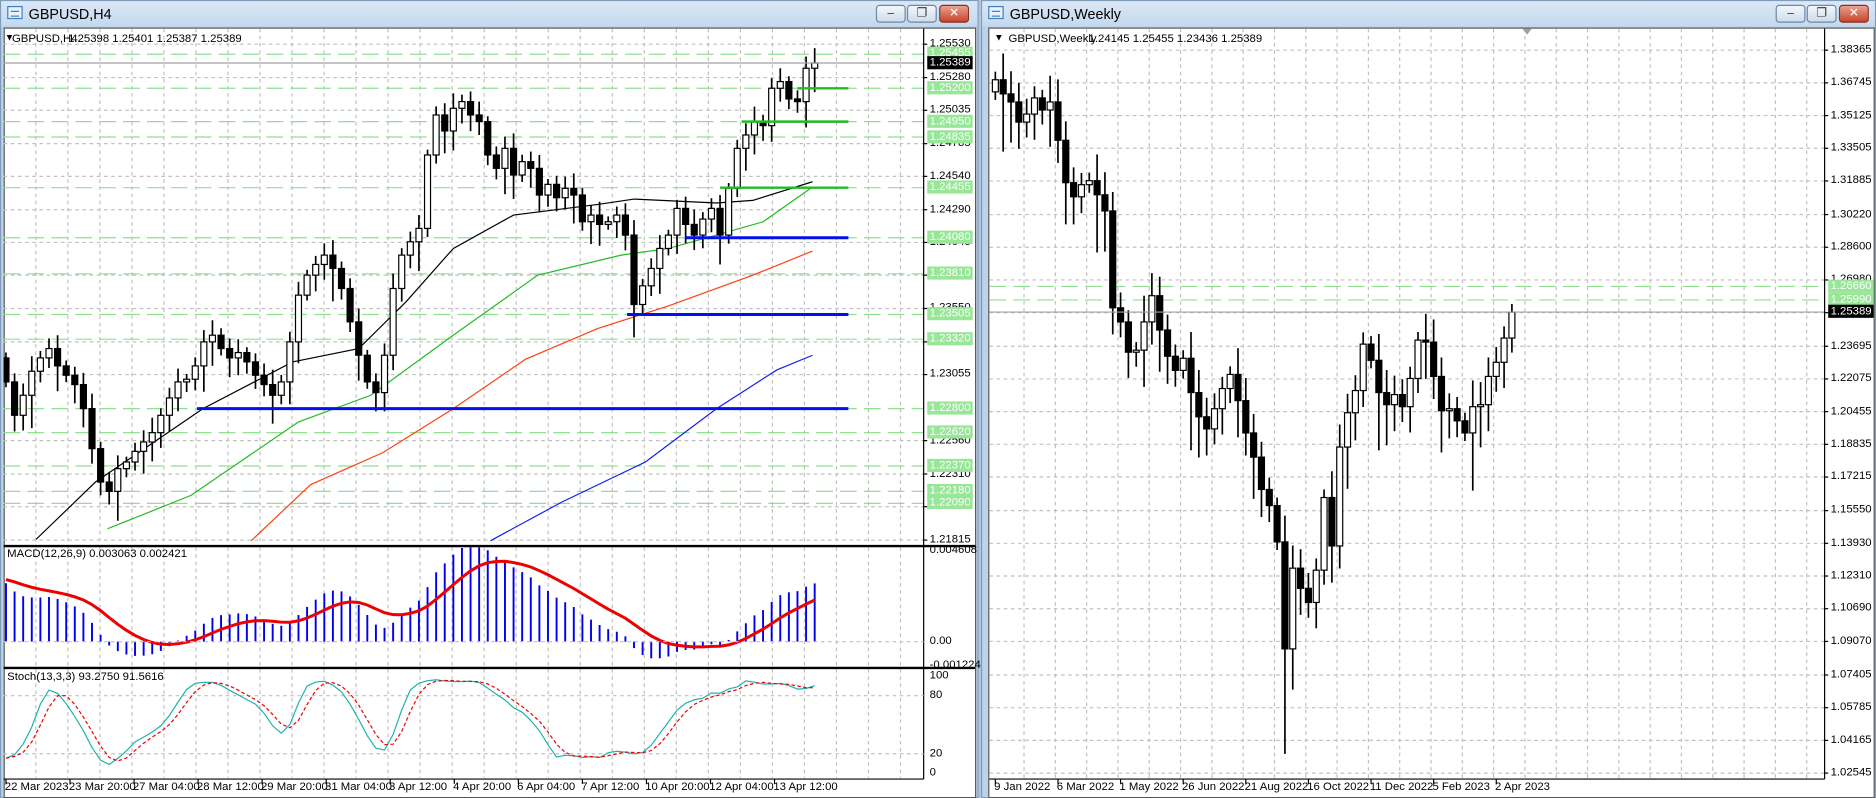  I want to click on price-axis-label: 1.30220, so click(1851, 214).